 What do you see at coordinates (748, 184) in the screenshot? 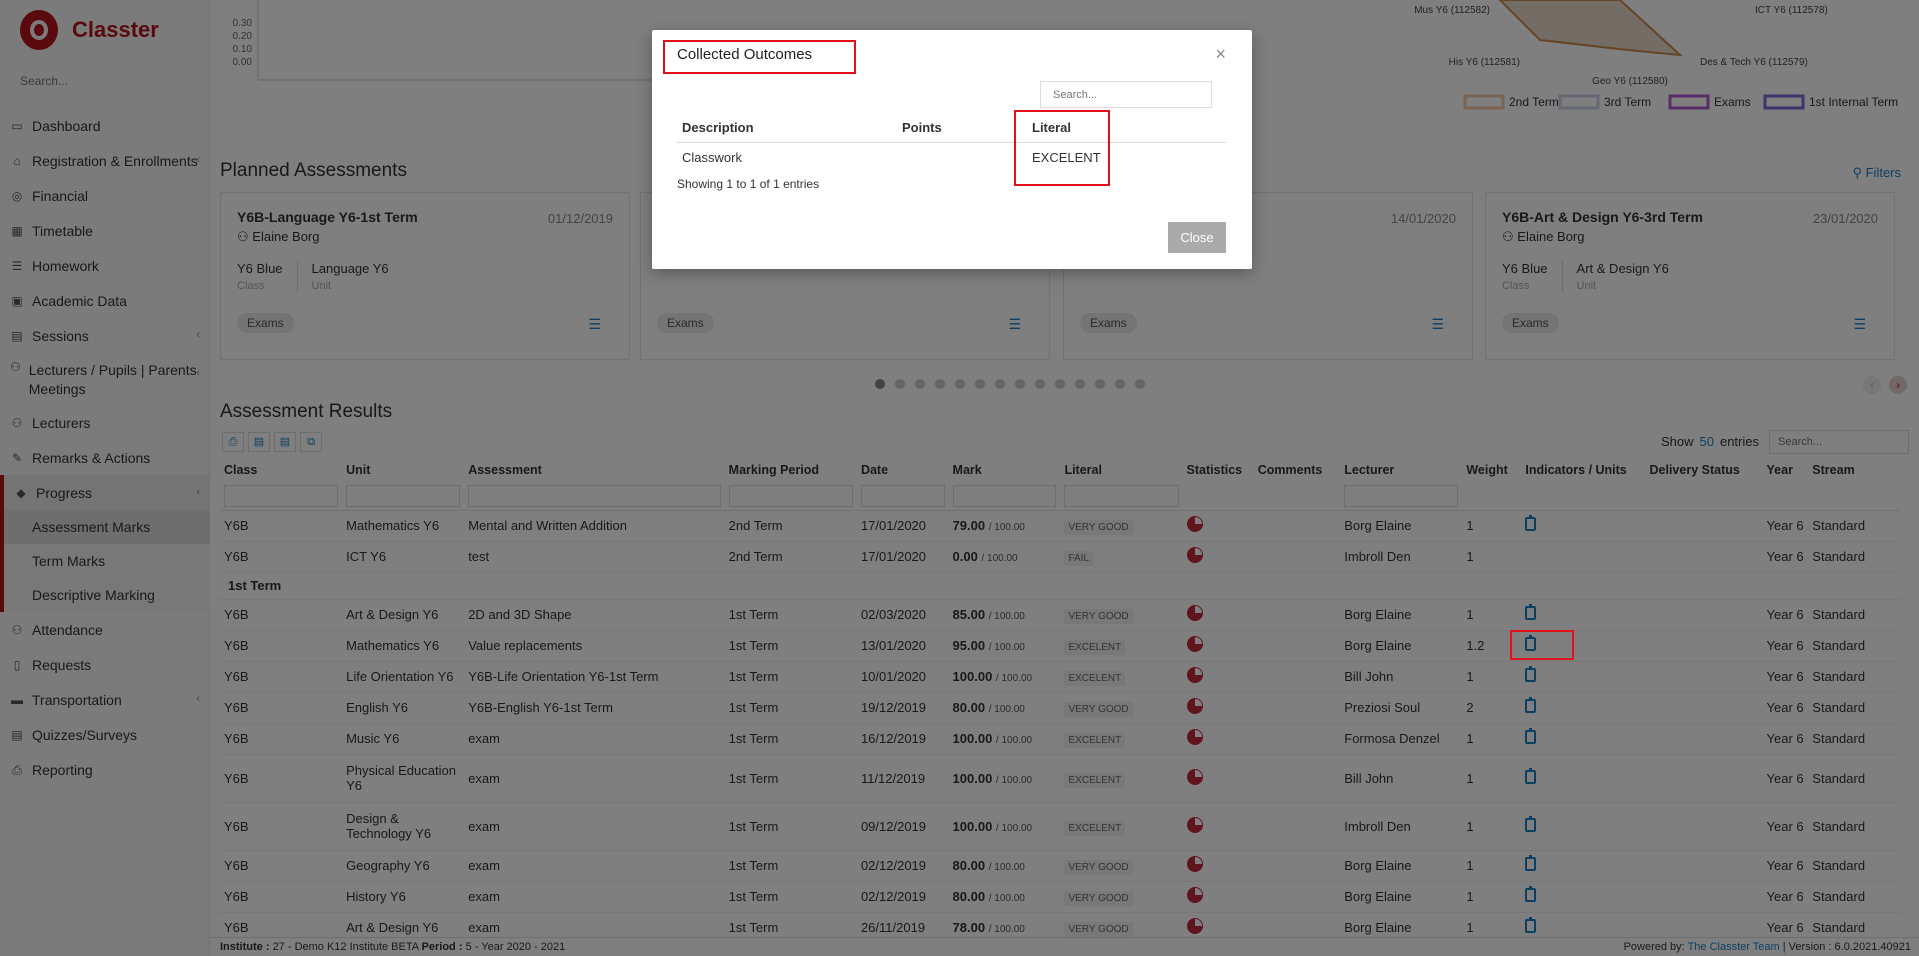
I see `modal-entries-info: Showing 1 to 1 of 1 entries` at bounding box center [748, 184].